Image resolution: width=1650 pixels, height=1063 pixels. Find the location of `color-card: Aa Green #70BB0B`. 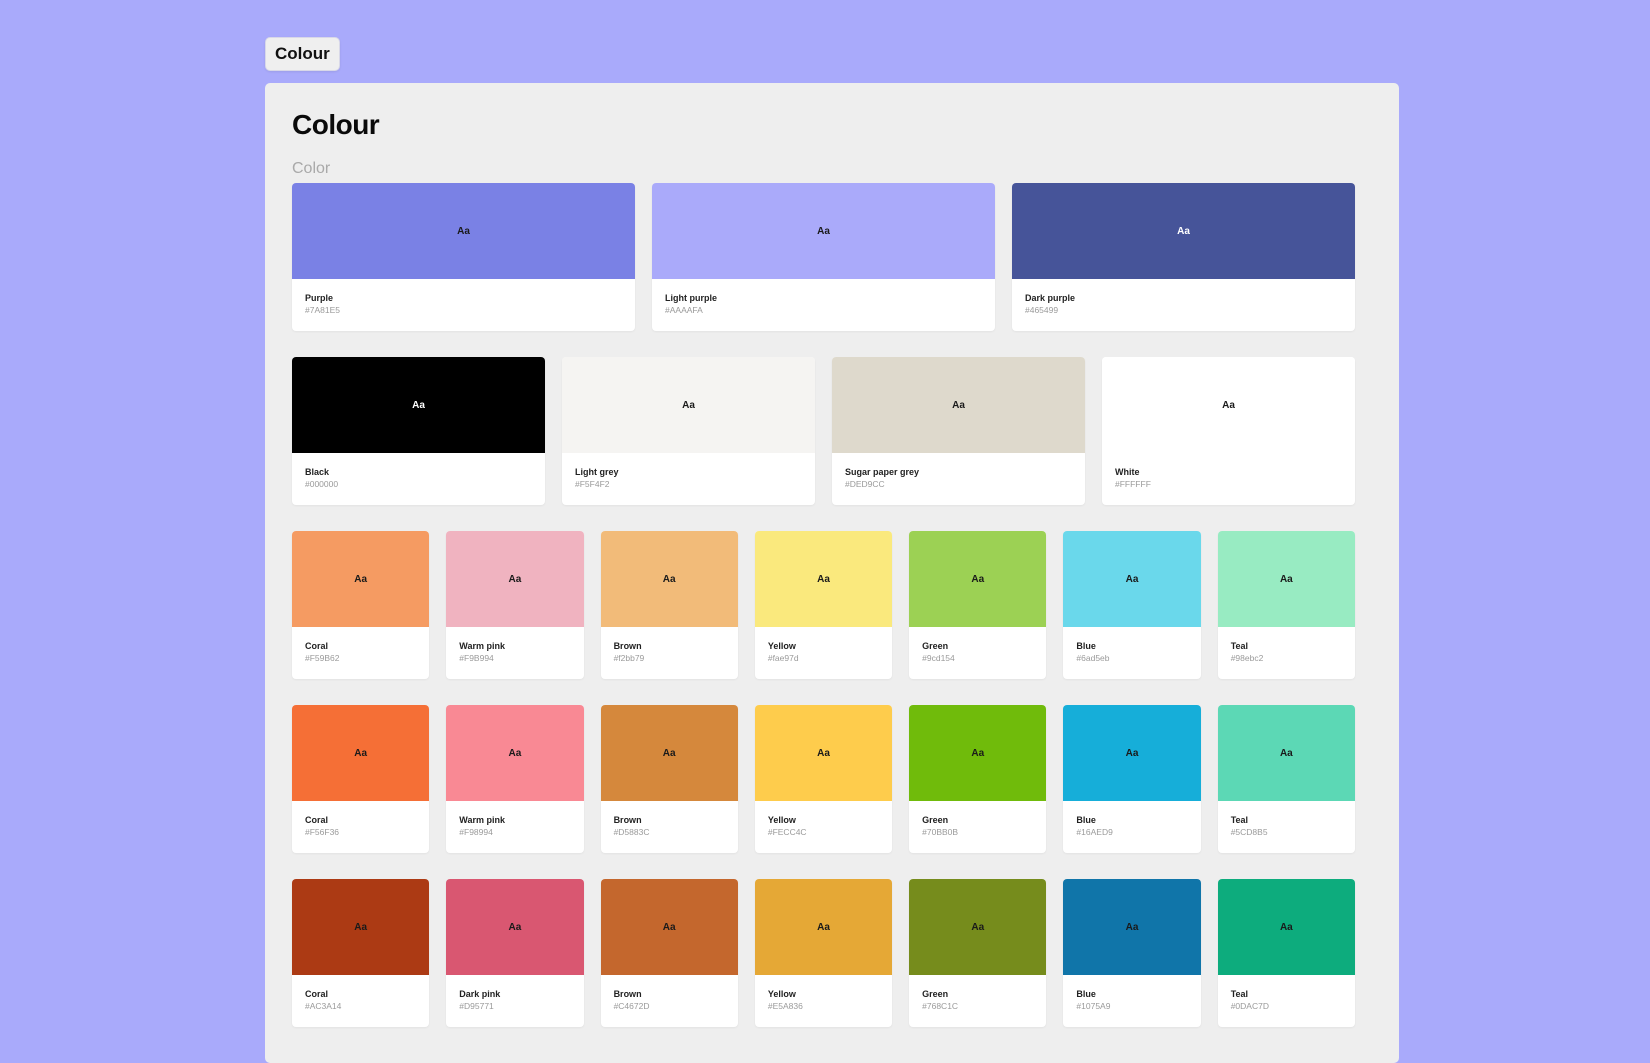

color-card: Aa Green #70BB0B is located at coordinates (978, 779).